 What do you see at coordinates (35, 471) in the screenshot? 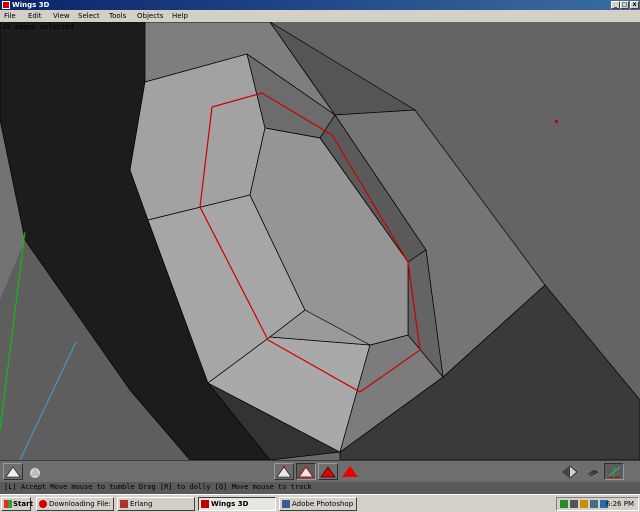
I see `smooth-shading-icon` at bounding box center [35, 471].